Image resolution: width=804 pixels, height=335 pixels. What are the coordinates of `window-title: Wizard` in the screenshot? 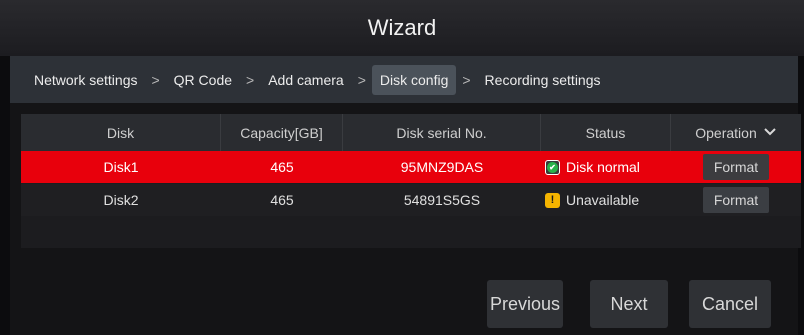 It's located at (402, 27).